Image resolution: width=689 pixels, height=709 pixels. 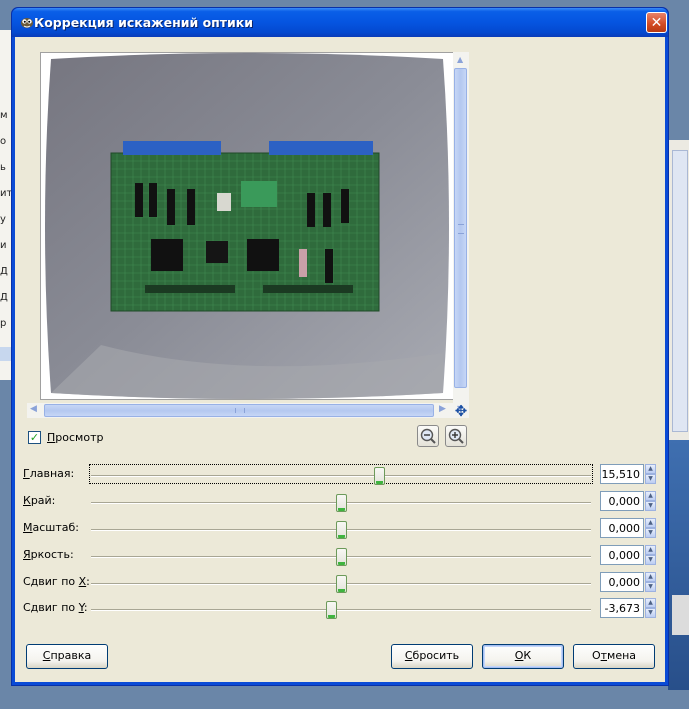 I want to click on slider-row: Сдвиг по Y: -3,673 ▲ ▼, so click(x=340, y=609).